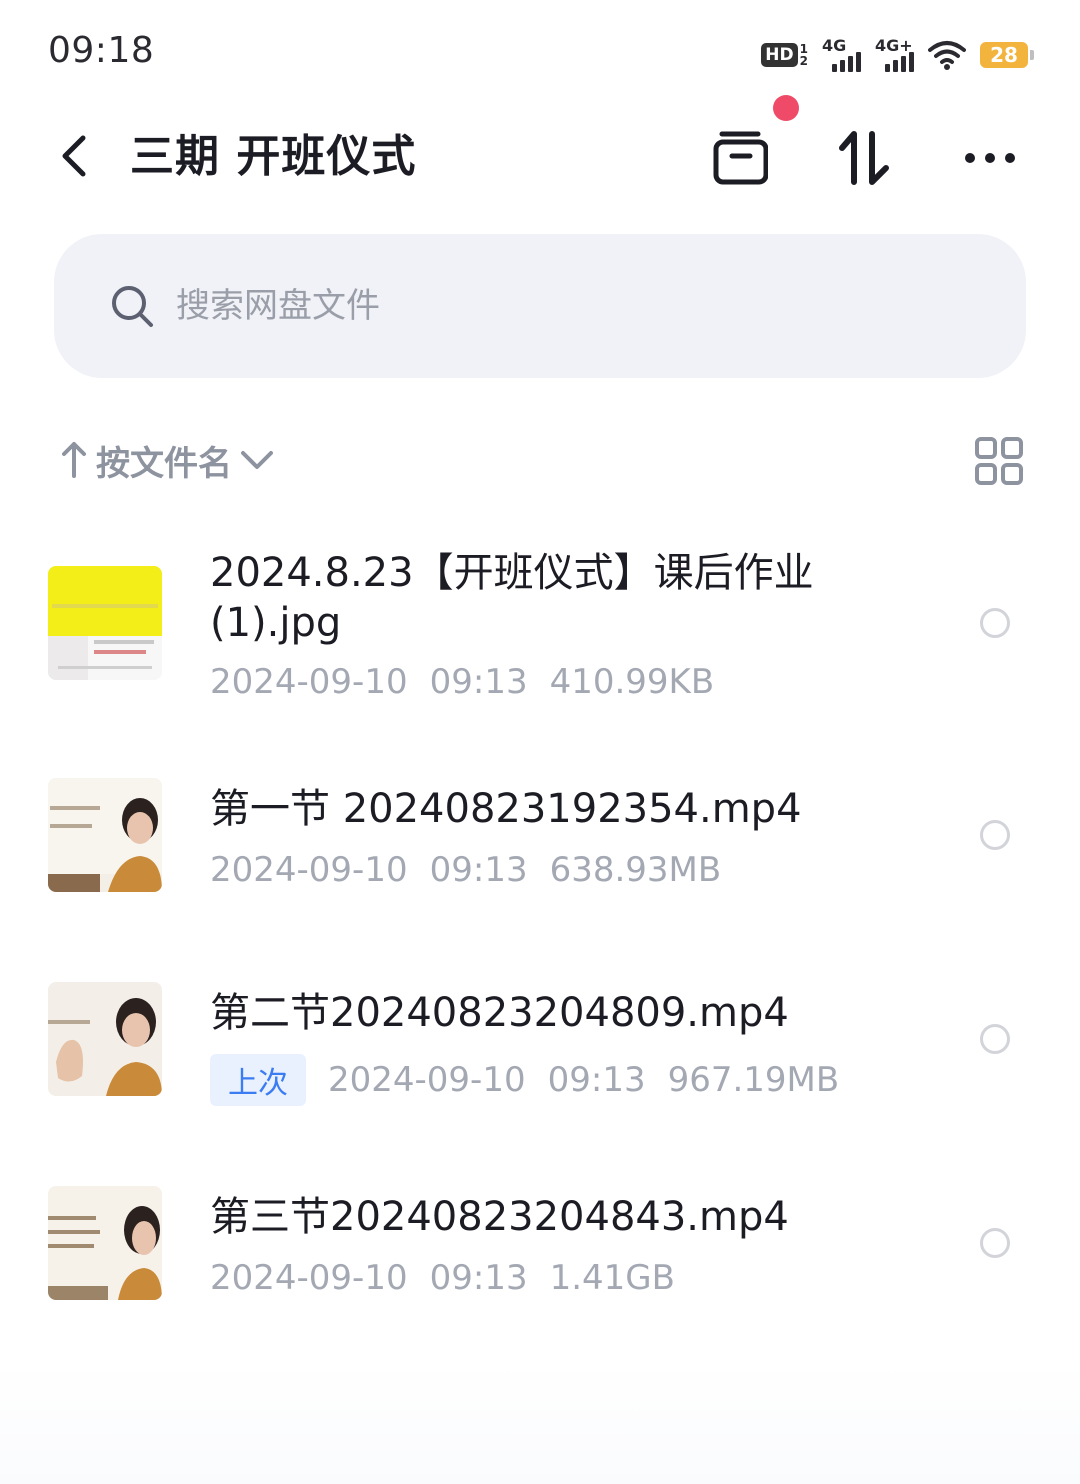 This screenshot has height=1484, width=1080. I want to click on file-name-line1: 2024.8.23【开班仪式】课后作业, so click(512, 573).